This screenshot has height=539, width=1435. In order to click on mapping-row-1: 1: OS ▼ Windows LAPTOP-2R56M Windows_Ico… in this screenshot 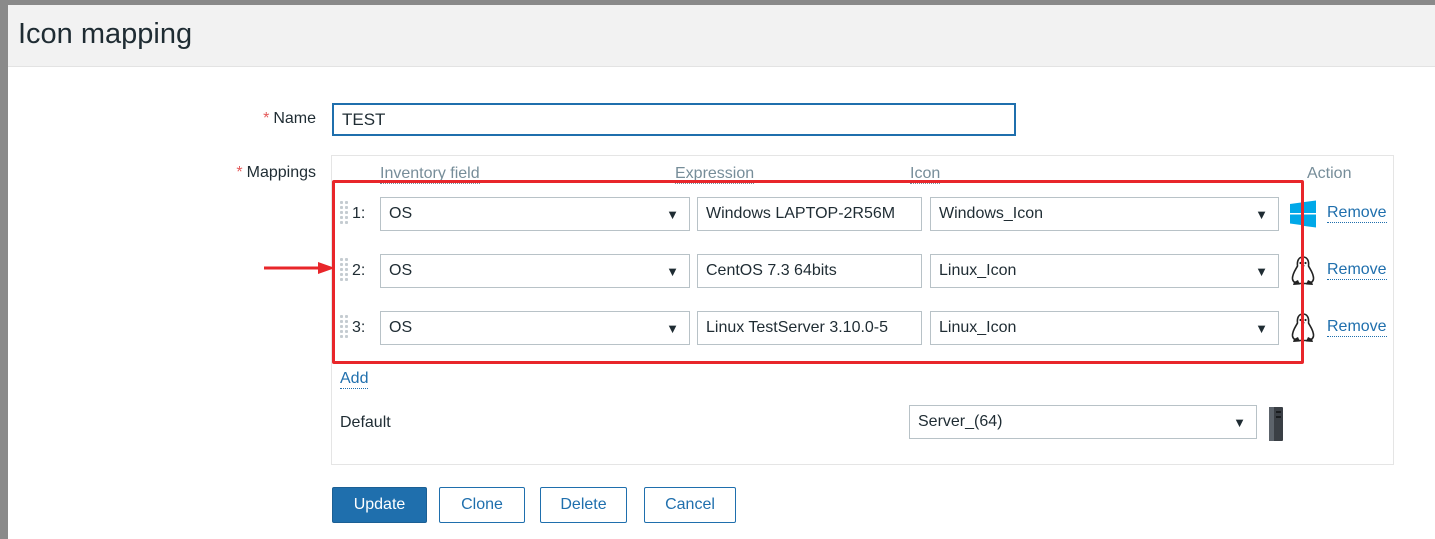, I will do `click(865, 214)`.